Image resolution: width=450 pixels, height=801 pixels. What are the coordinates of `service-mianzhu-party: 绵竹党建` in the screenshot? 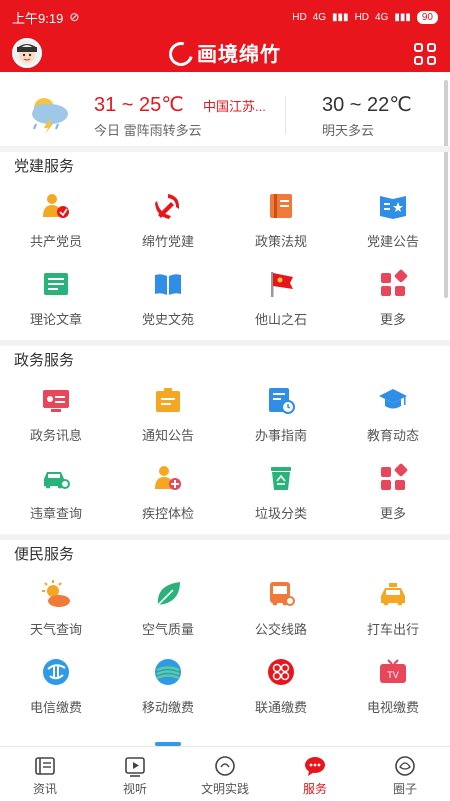 It's located at (168, 223).